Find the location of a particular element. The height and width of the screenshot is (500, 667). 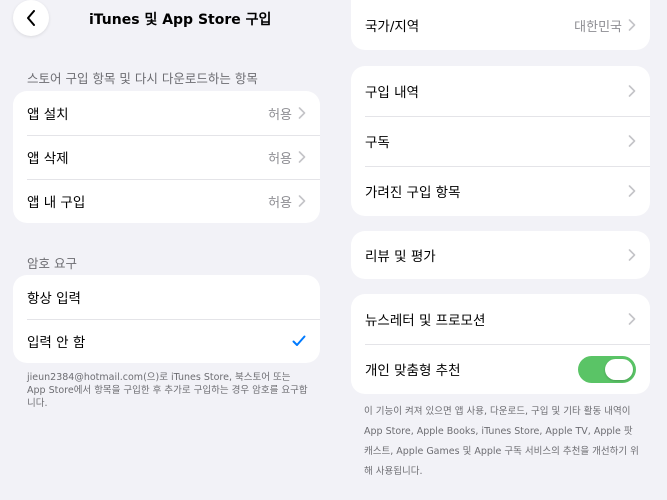

purchase-history-row: 구입 내역 is located at coordinates (500, 91).